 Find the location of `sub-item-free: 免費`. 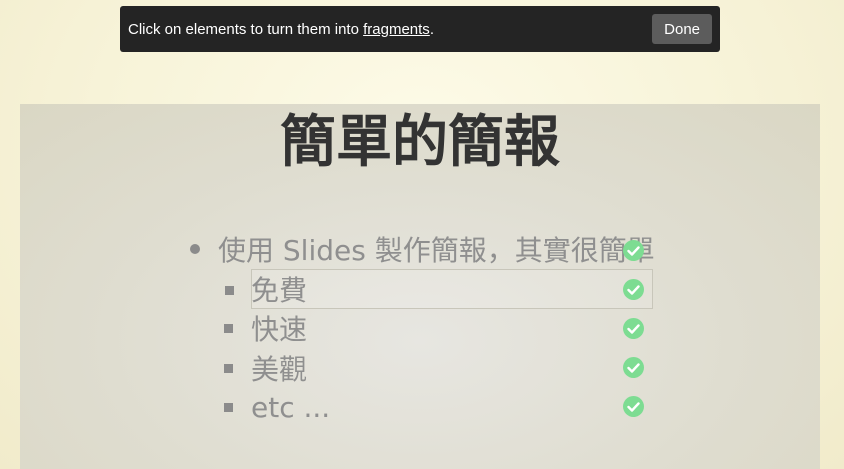

sub-item-free: 免費 is located at coordinates (452, 289).